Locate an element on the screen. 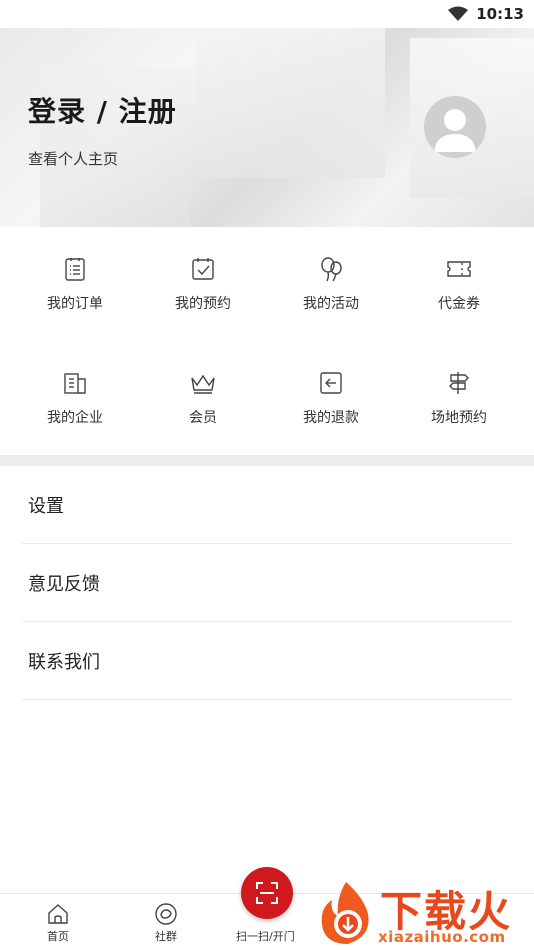 Image resolution: width=534 pixels, height=950 pixels. grid-item-my-reservations: 我的预约 is located at coordinates (203, 284).